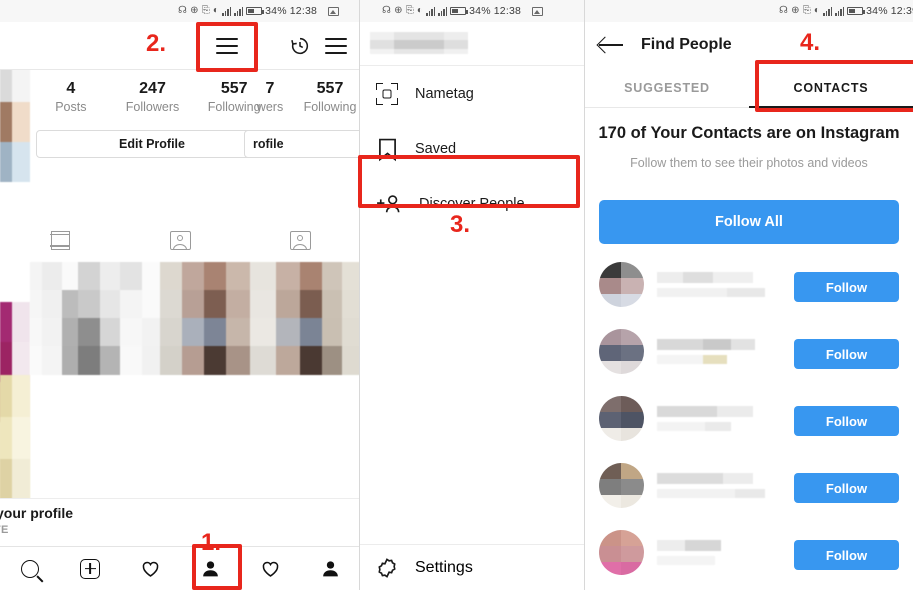 The height and width of the screenshot is (590, 913). I want to click on status-bar: ☊ ⊕ ⎘ ◐ 34% 12:38, so click(180, 11).